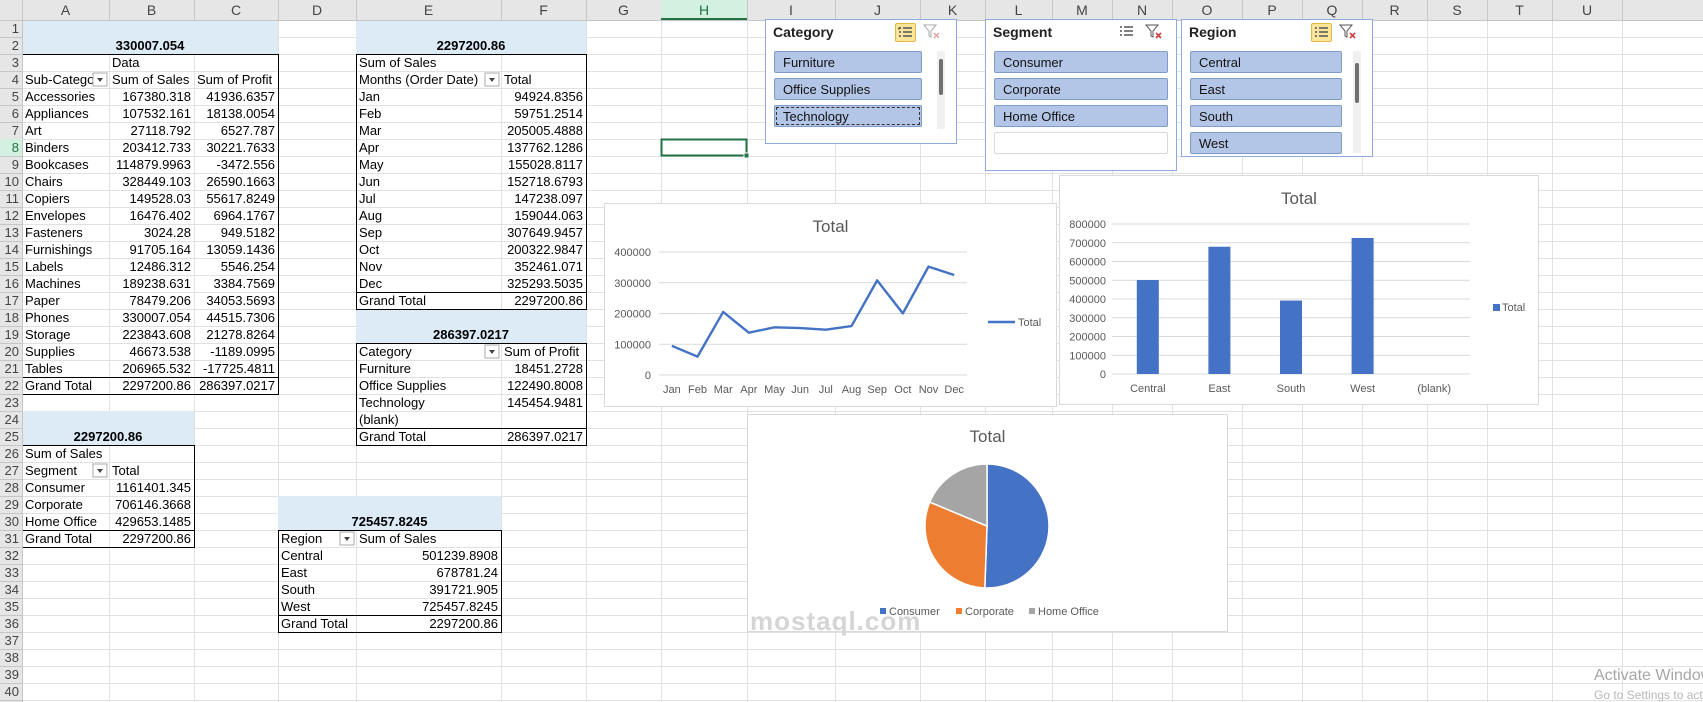  Describe the element at coordinates (1496, 307) in the screenshot. I see `legend-swatch` at that location.